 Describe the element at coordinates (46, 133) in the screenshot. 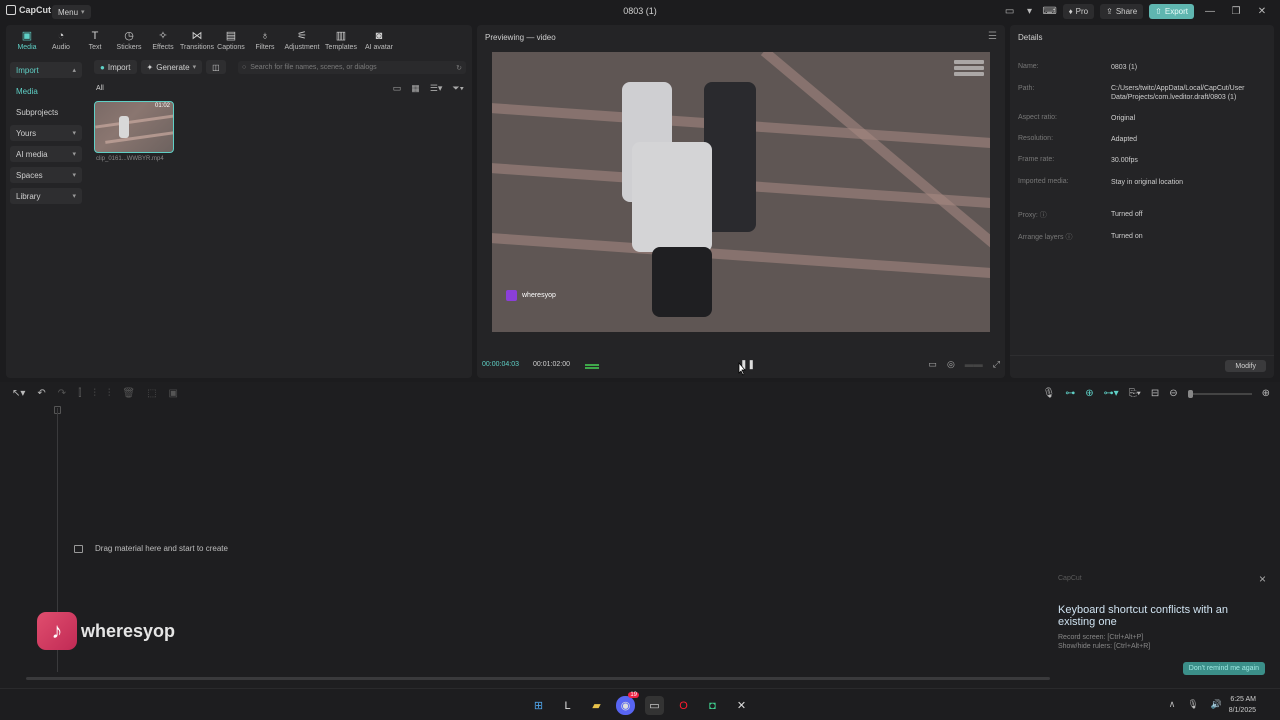

I see `sidebar-item-yours: Yours ▾` at that location.